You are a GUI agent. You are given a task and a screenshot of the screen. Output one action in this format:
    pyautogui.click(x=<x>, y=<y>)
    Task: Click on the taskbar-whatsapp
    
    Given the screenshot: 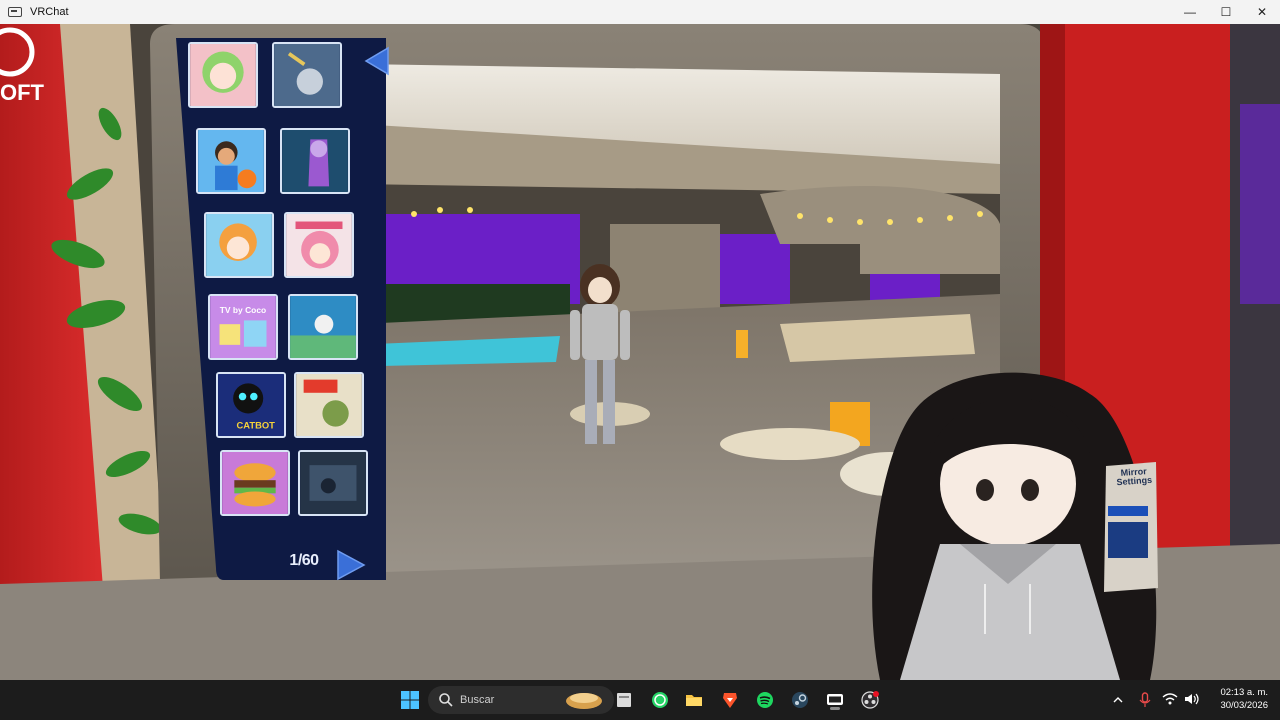 What is the action you would take?
    pyautogui.click(x=660, y=700)
    